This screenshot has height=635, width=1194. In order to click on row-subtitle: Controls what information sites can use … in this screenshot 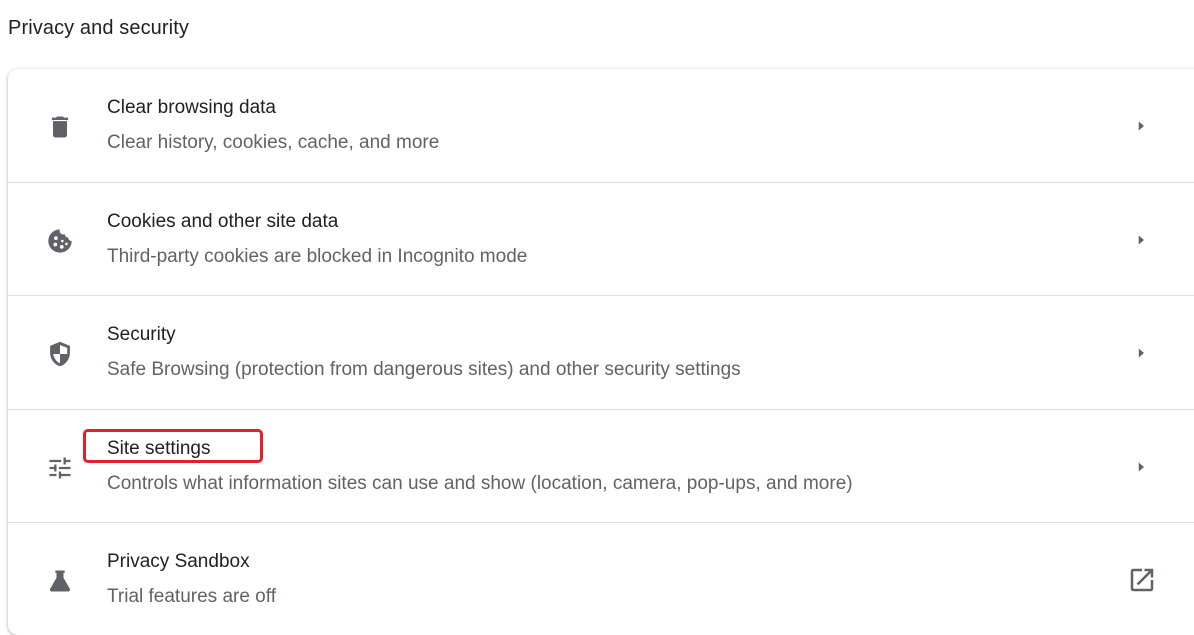, I will do `click(480, 483)`.